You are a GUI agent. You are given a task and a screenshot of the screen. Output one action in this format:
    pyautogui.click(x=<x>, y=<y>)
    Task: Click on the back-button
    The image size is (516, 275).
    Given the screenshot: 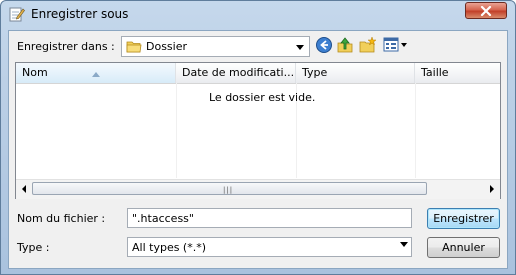 What is the action you would take?
    pyautogui.click(x=325, y=46)
    